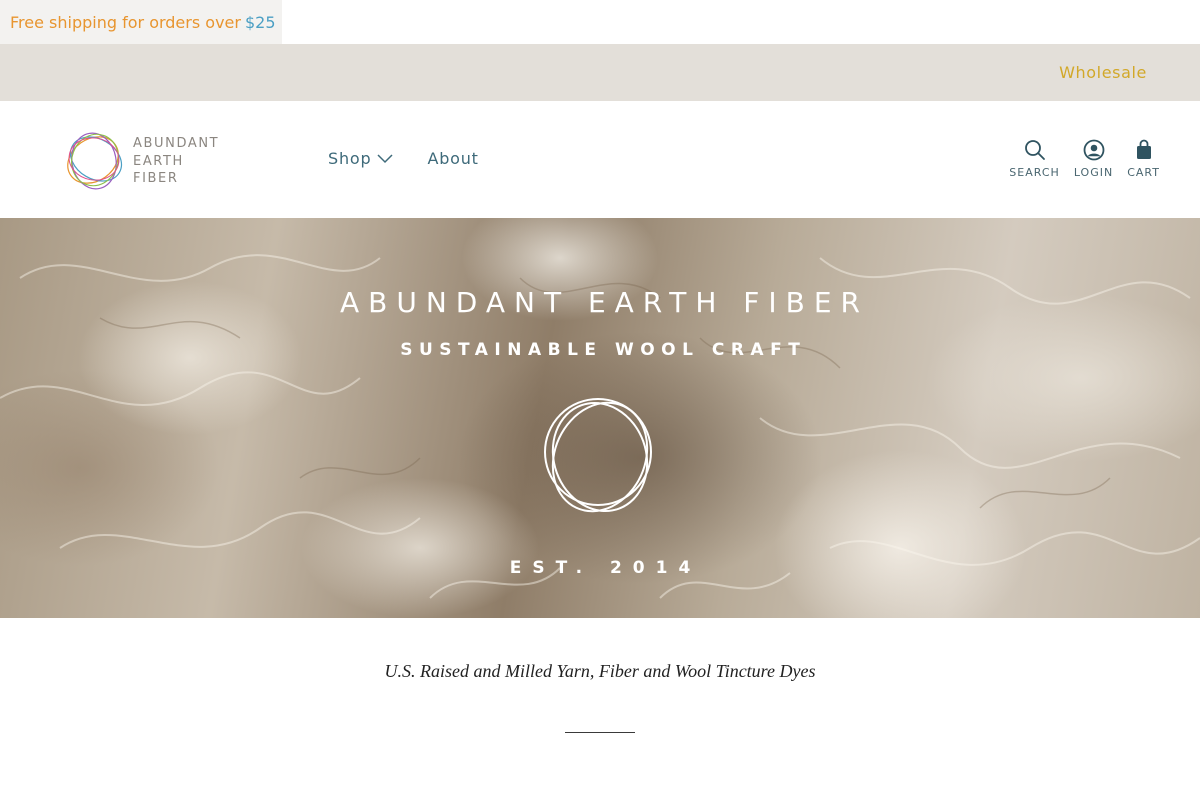 Image resolution: width=1200 pixels, height=800 pixels. I want to click on logo-wordmark: ABUNDANT EARTH FIBER, so click(176, 161).